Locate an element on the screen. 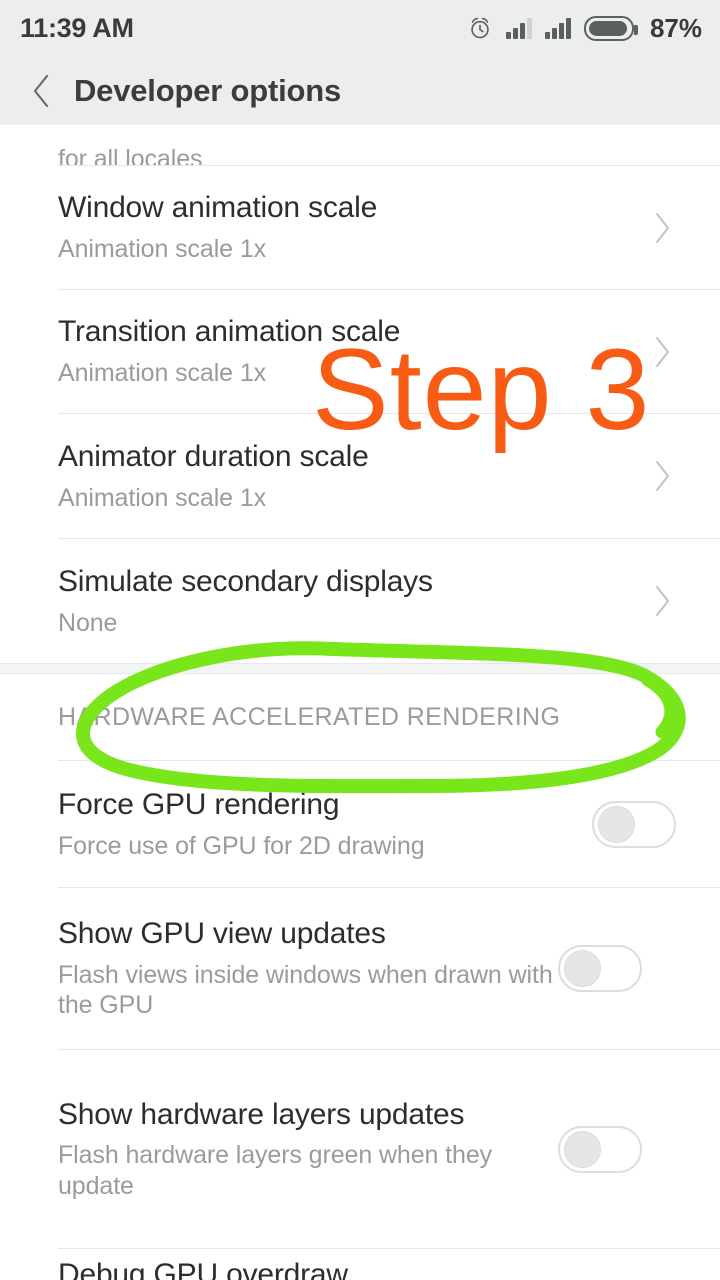 The image size is (720, 1280). battery-icon is located at coordinates (610, 28).